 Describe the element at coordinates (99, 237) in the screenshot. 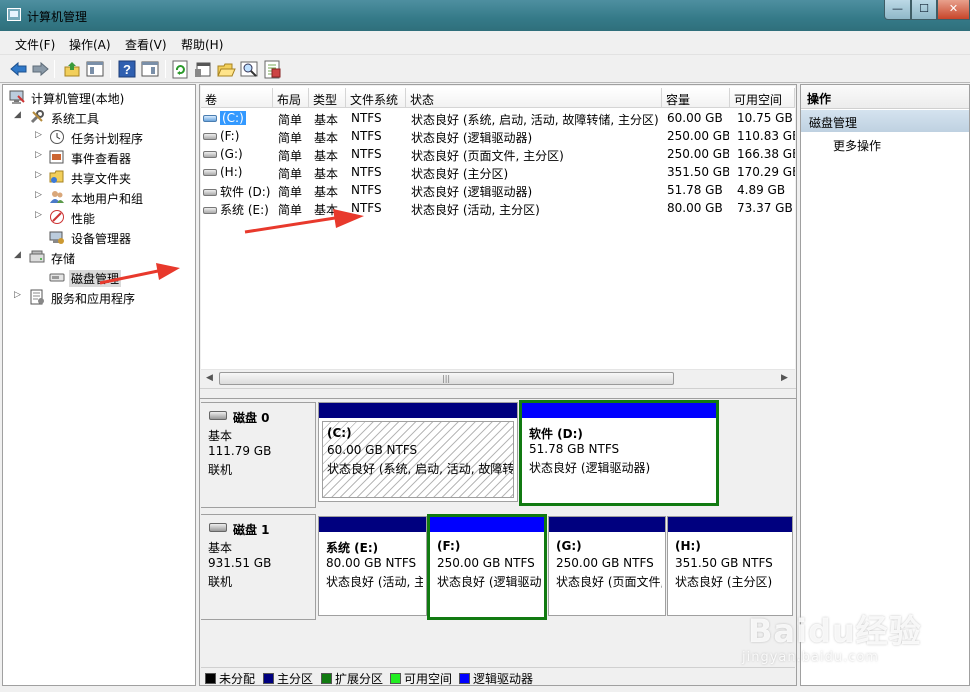

I see `tree-item-device-manager: 设备管理器` at that location.